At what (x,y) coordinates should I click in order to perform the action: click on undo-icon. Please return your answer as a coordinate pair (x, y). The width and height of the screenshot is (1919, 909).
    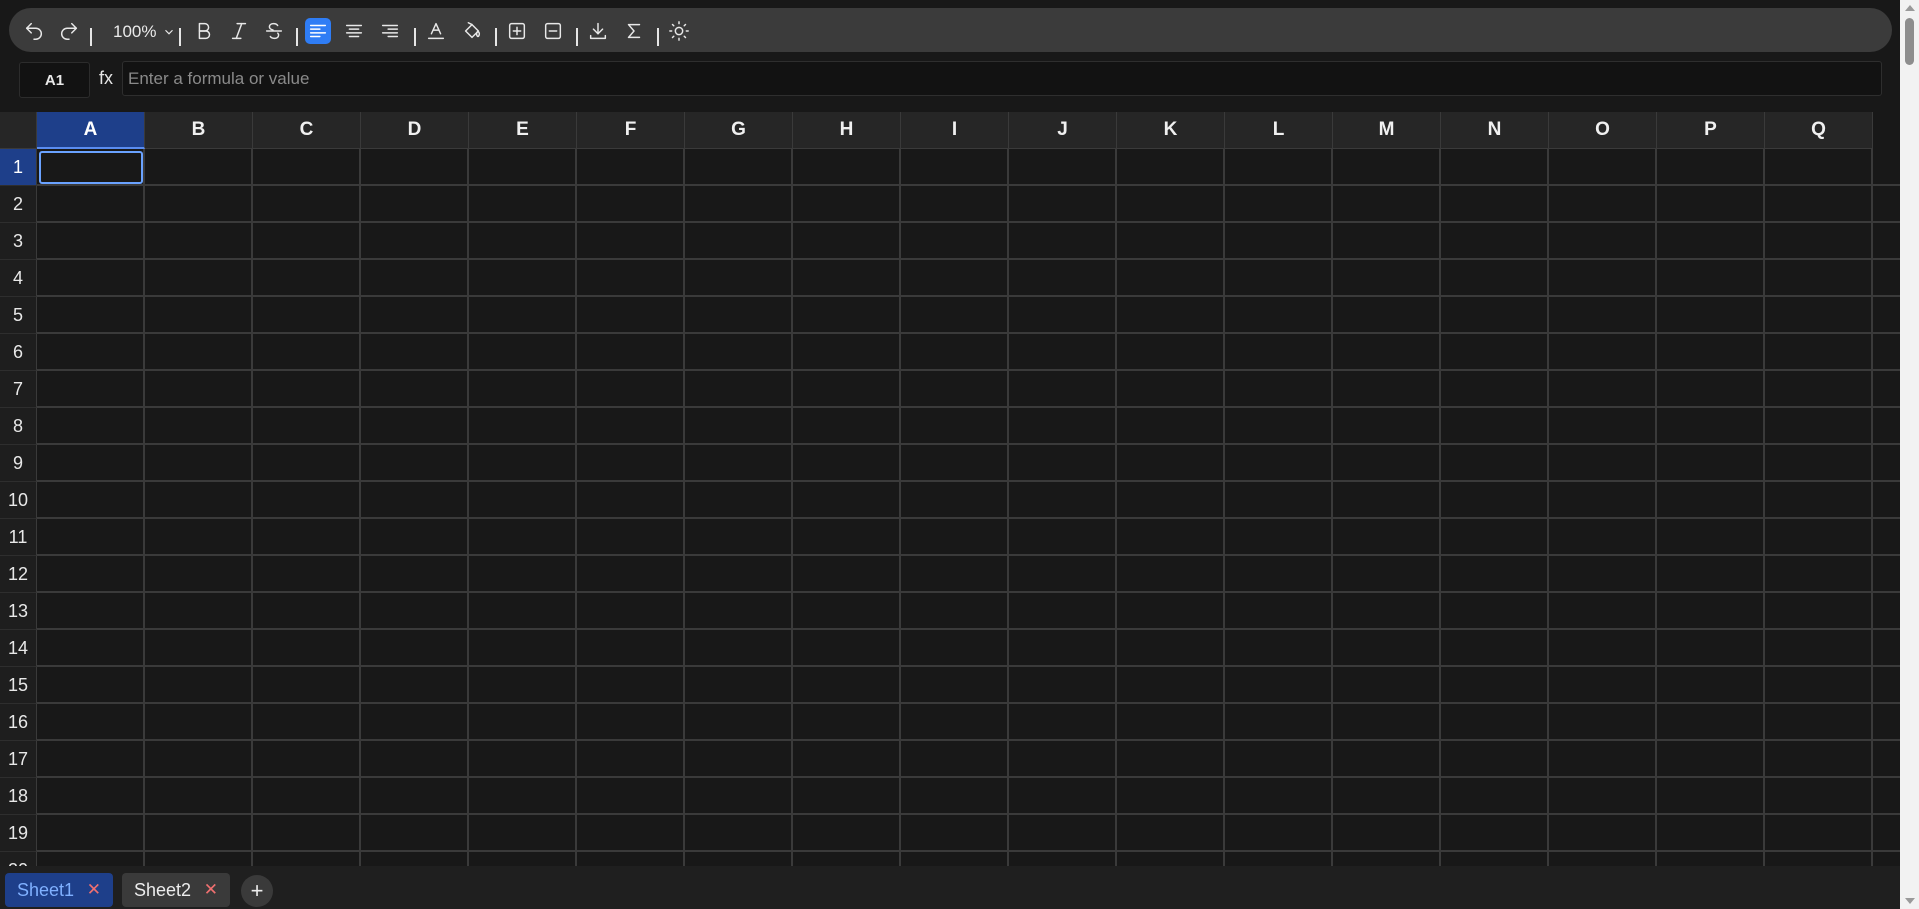
    Looking at the image, I should click on (33, 31).